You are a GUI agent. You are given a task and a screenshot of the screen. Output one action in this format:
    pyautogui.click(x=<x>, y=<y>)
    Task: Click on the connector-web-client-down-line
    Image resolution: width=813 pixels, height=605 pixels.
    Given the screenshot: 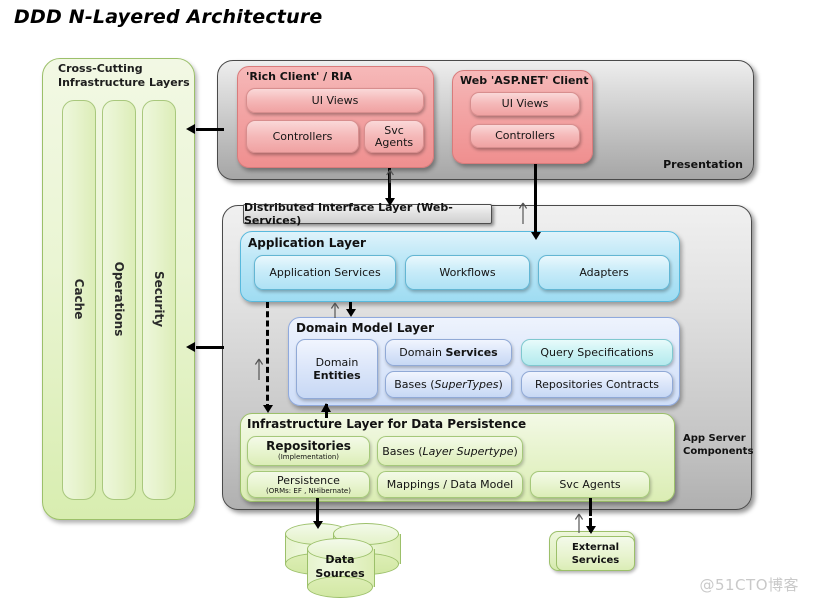 What is the action you would take?
    pyautogui.click(x=535, y=200)
    